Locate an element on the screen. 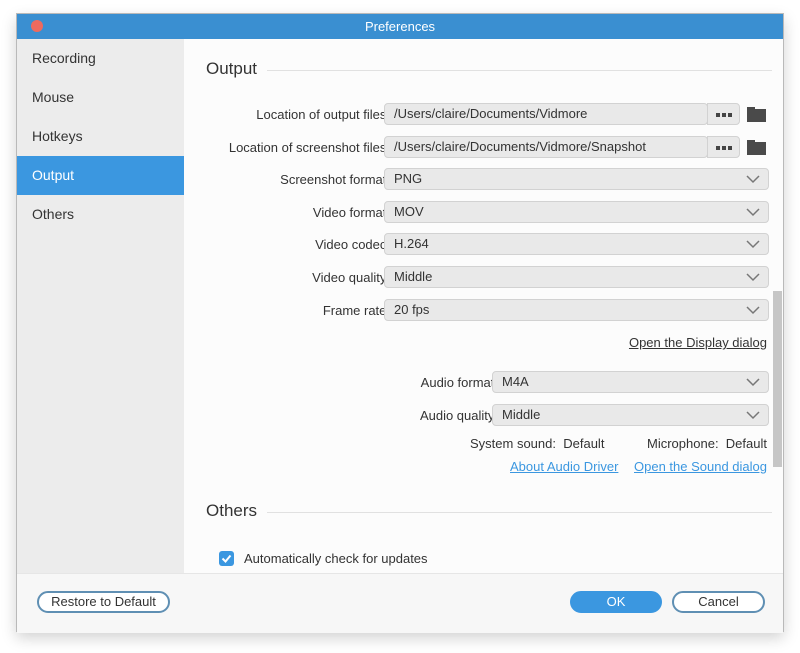 The height and width of the screenshot is (653, 800). video-codec-value: H.264 is located at coordinates (411, 243).